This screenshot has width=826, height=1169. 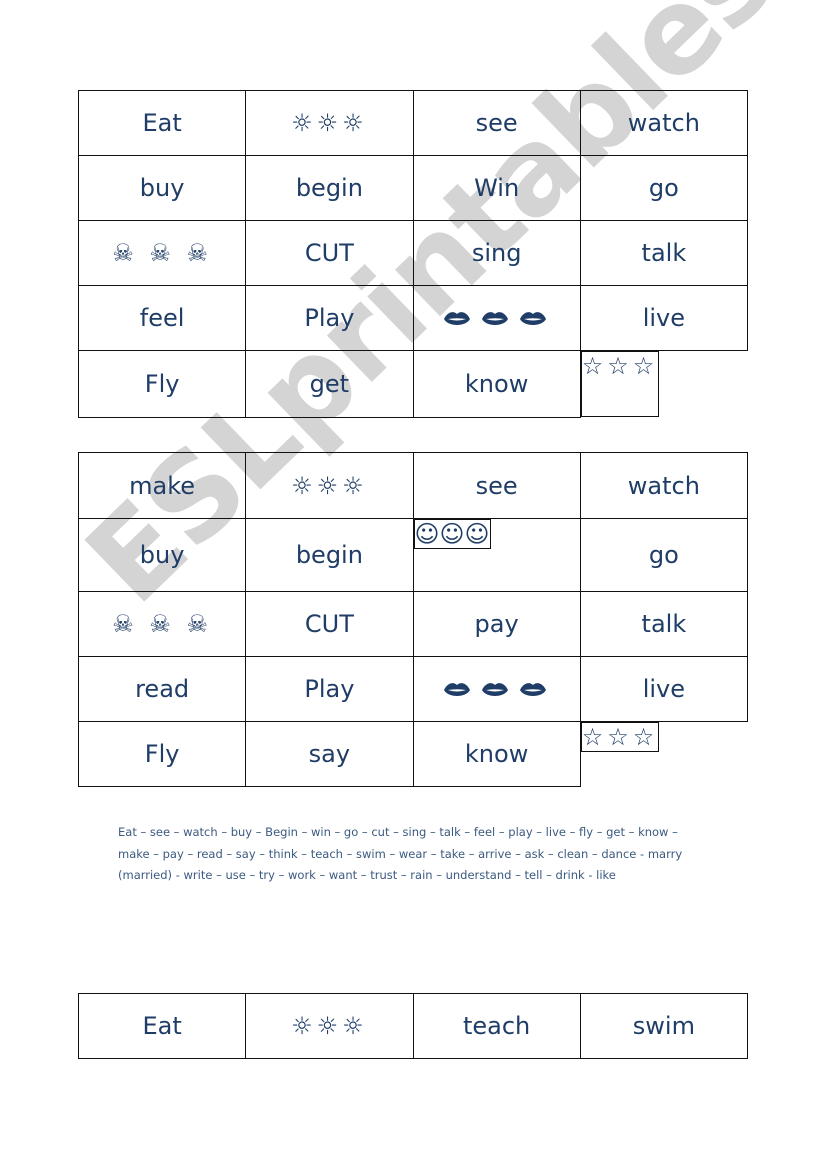 What do you see at coordinates (162, 485) in the screenshot?
I see `cell-word: make` at bounding box center [162, 485].